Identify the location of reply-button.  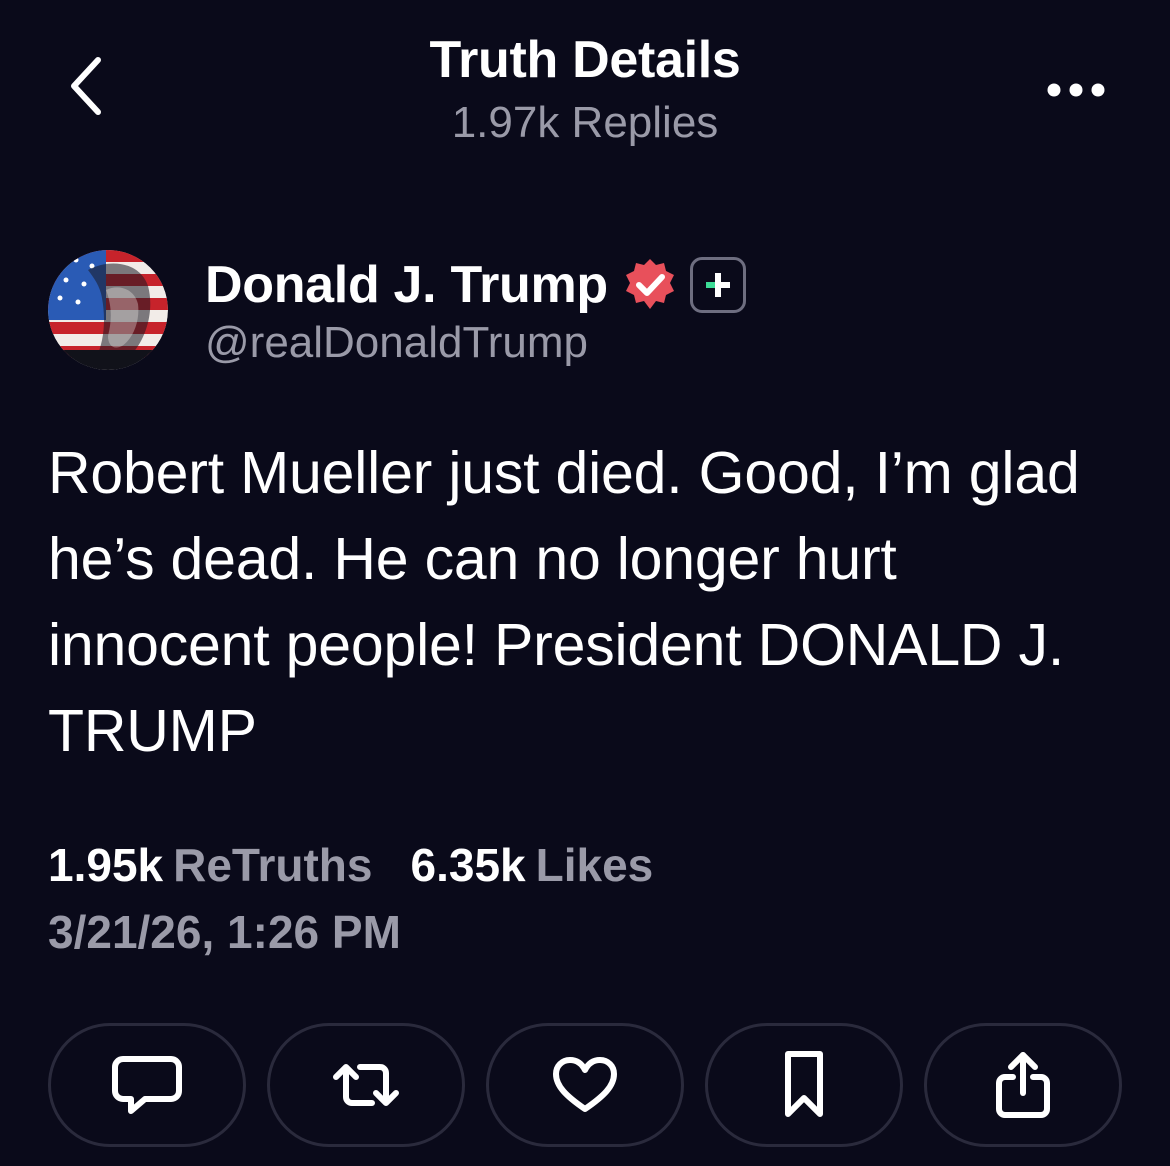
(147, 1085).